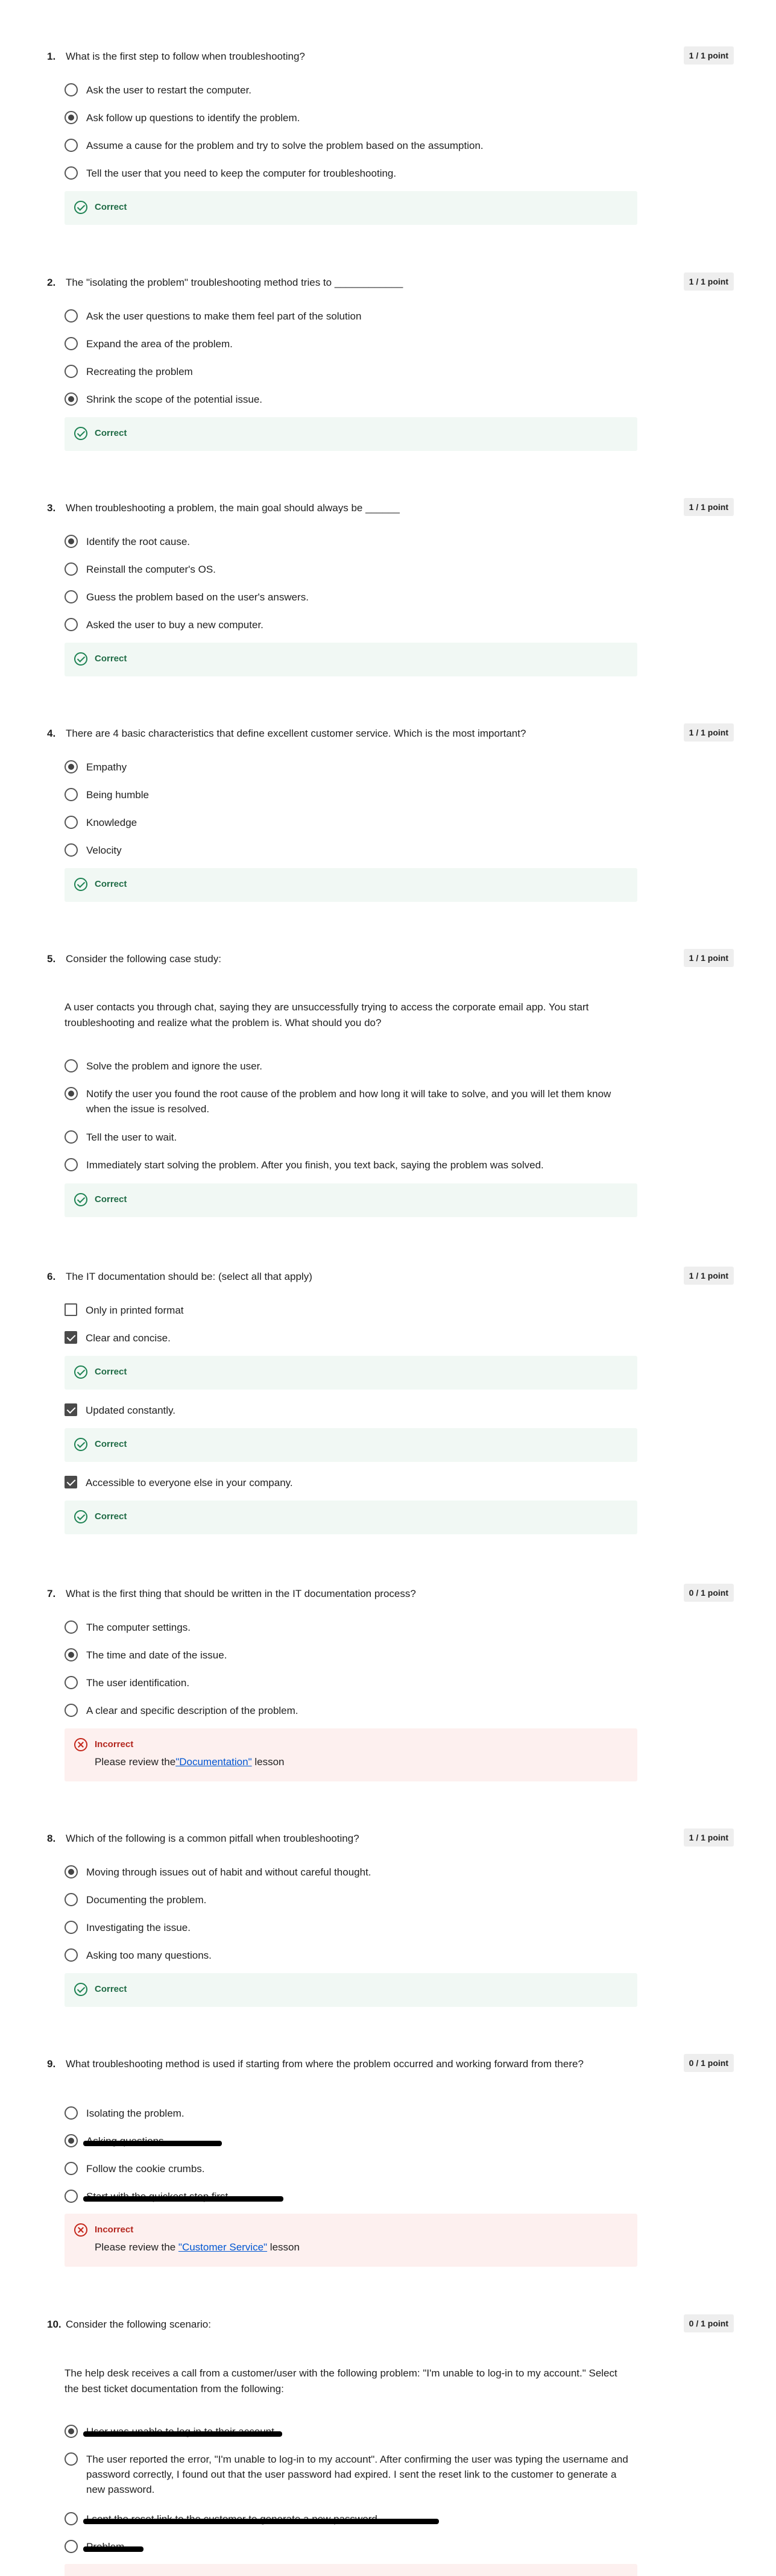 Image resolution: width=776 pixels, height=2576 pixels. What do you see at coordinates (351, 2546) in the screenshot?
I see `option: Problem` at bounding box center [351, 2546].